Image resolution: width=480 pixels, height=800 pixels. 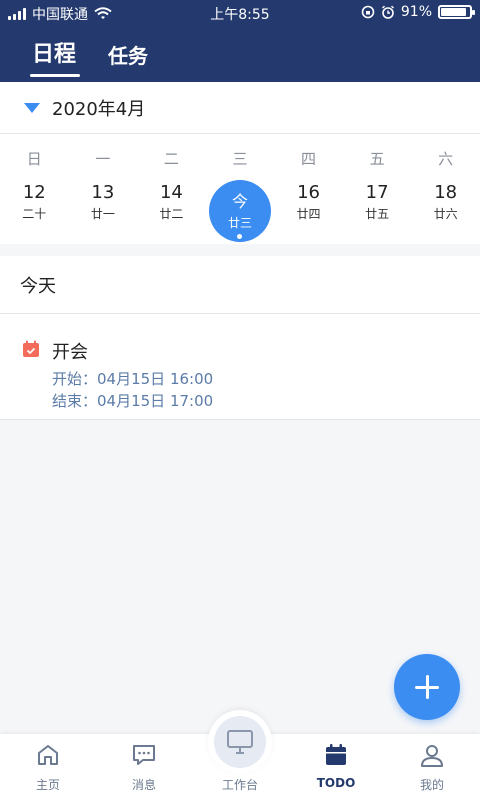 What do you see at coordinates (143, 785) in the screenshot?
I see `nav-label: 消息` at bounding box center [143, 785].